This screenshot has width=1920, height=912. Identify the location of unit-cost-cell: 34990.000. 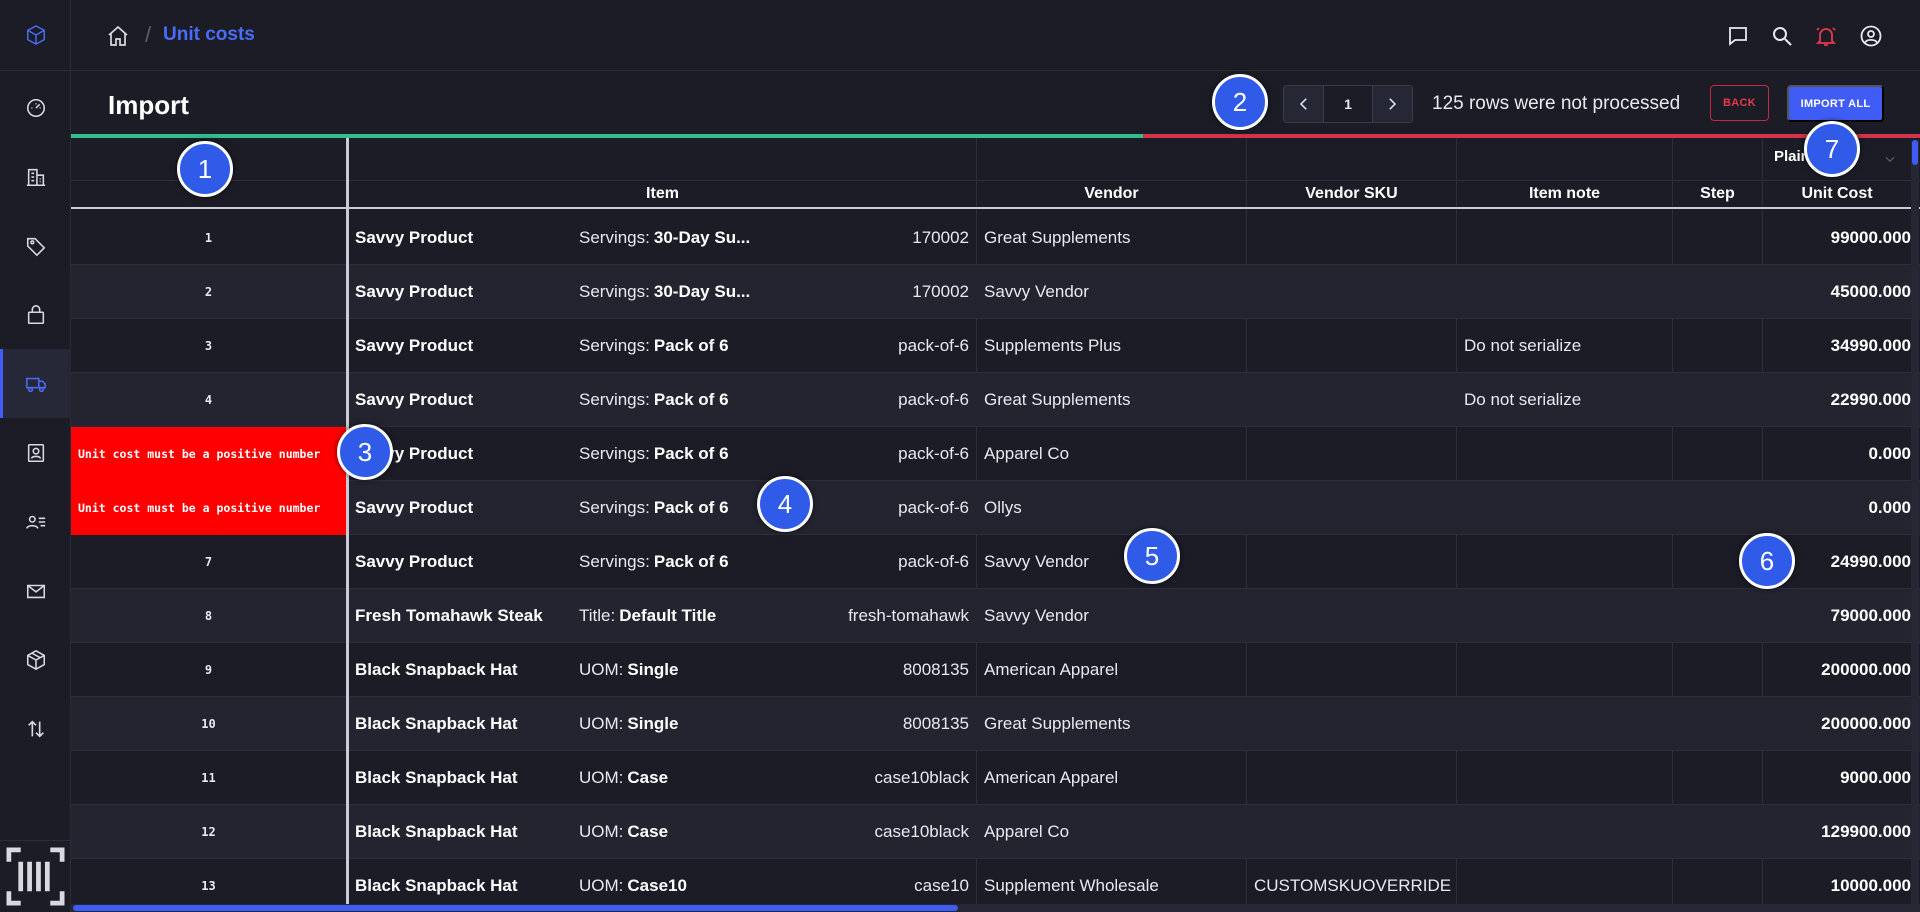
(1836, 346).